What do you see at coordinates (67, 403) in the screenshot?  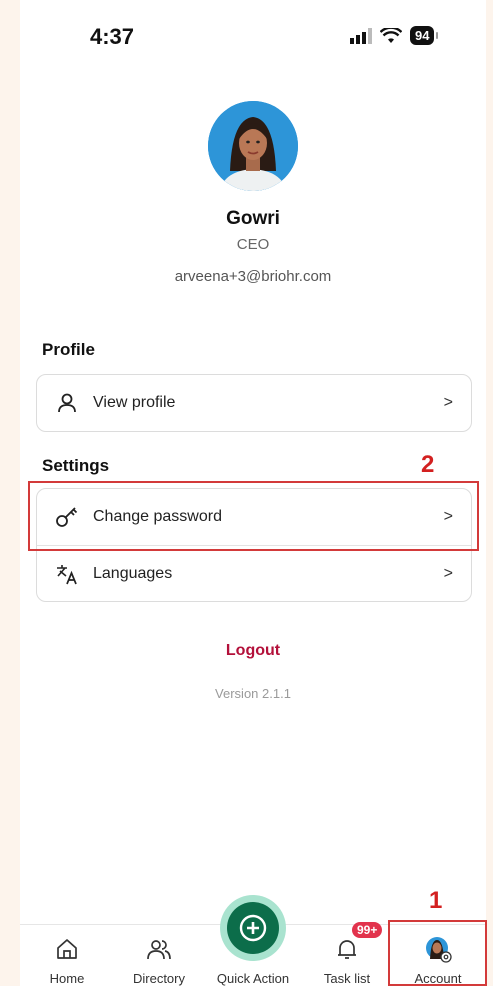 I see `person-icon` at bounding box center [67, 403].